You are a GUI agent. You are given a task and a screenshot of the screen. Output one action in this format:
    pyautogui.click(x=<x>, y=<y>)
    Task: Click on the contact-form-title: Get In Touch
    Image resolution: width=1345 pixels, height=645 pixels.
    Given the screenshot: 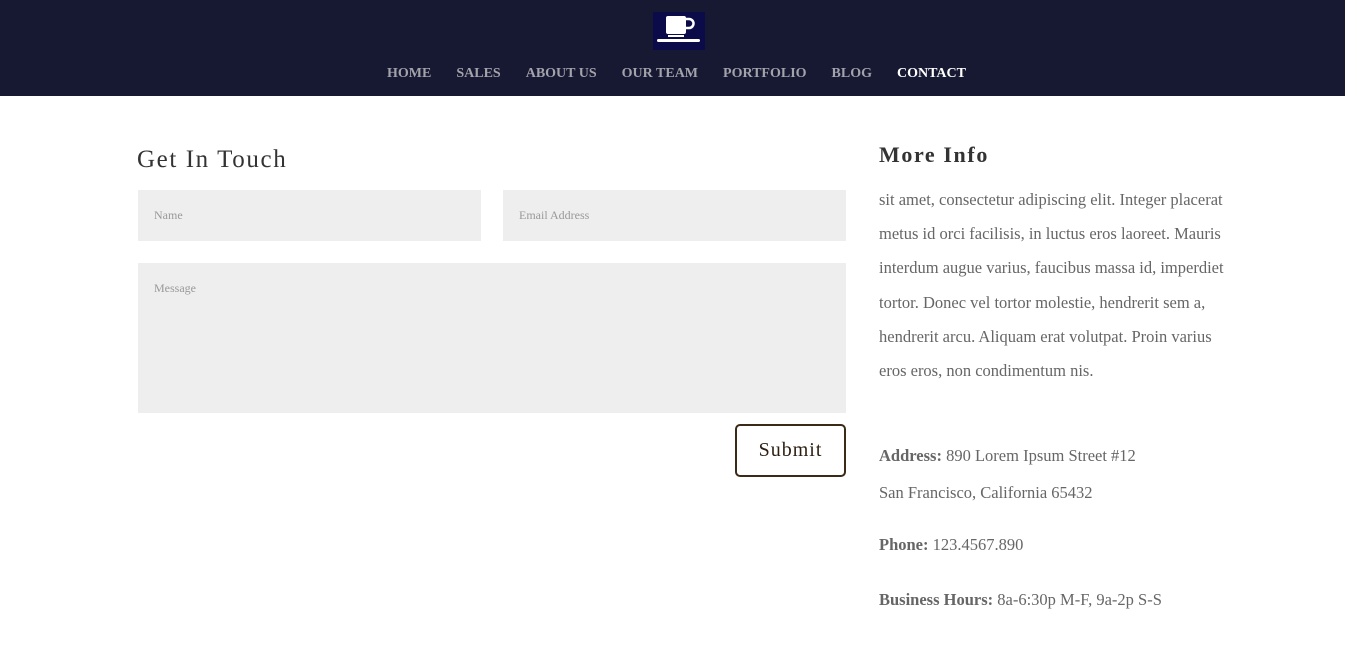 What is the action you would take?
    pyautogui.click(x=212, y=159)
    